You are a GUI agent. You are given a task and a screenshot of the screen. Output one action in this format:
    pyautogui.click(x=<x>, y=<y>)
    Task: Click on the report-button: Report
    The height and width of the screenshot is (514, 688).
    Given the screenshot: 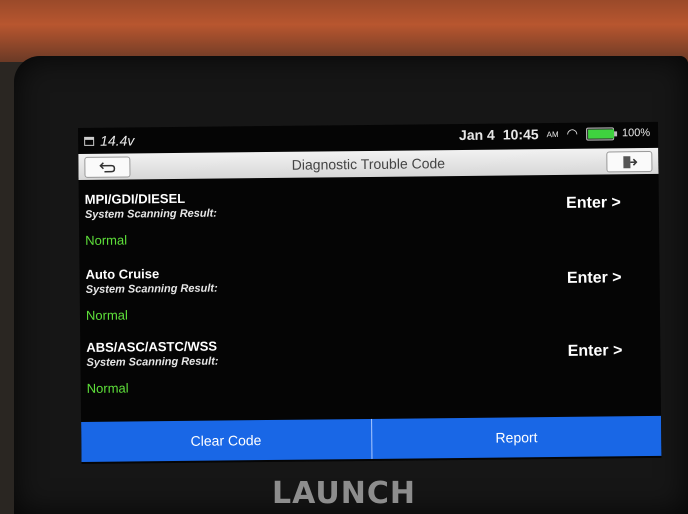 What is the action you would take?
    pyautogui.click(x=517, y=437)
    